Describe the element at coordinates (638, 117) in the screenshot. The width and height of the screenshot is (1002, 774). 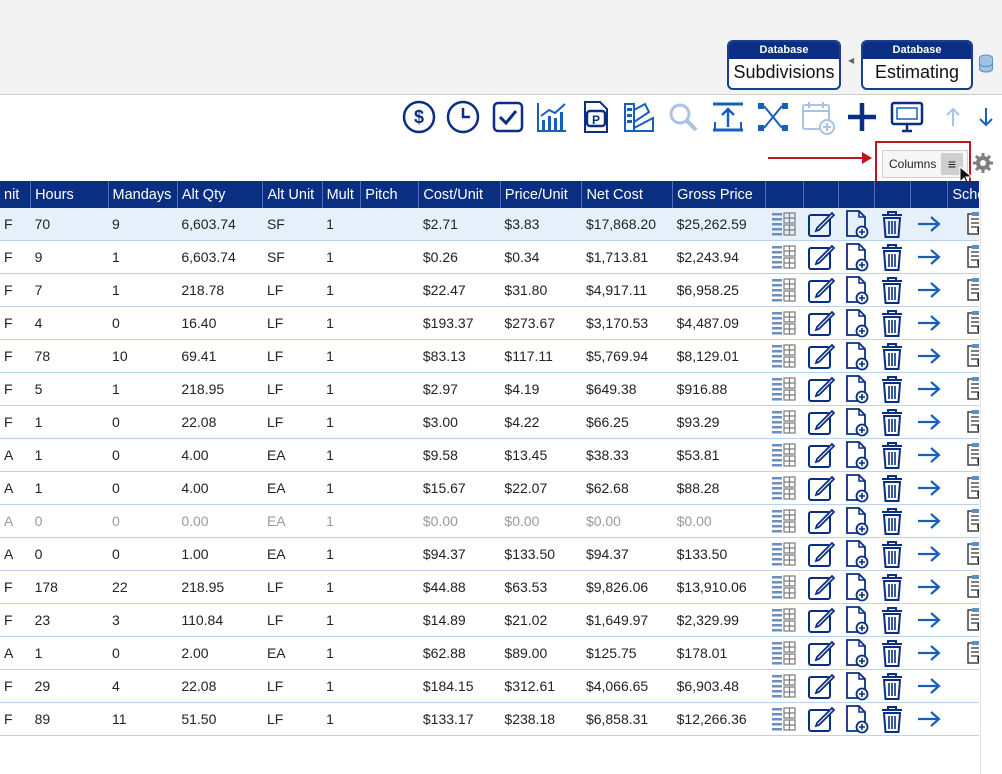
I see `palette-icon` at that location.